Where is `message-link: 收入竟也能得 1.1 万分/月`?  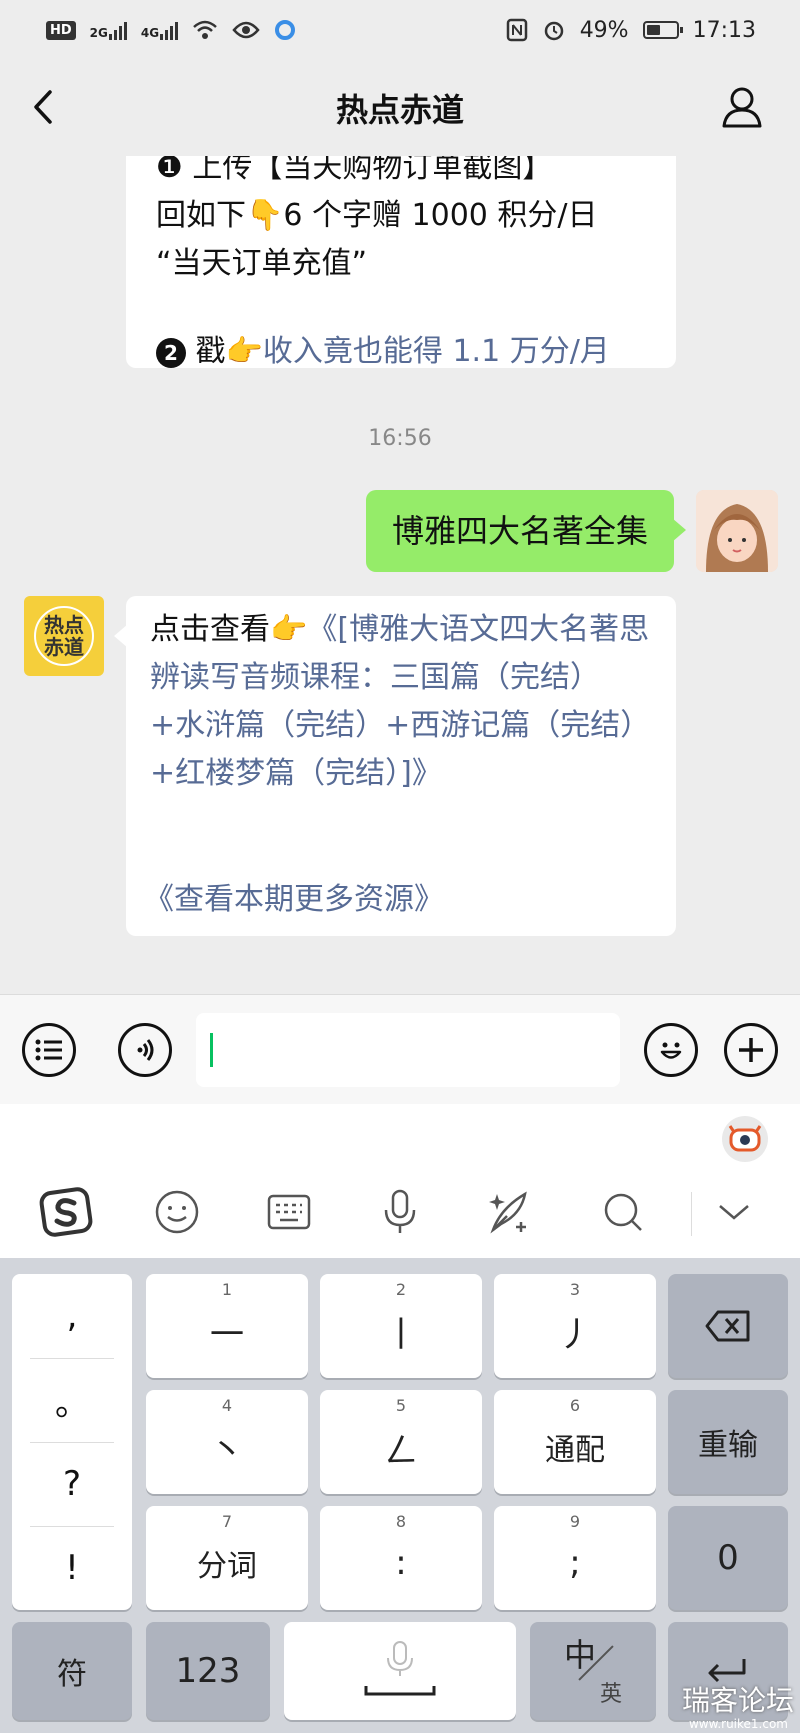
message-link: 收入竟也能得 1.1 万分/月 is located at coordinates (436, 351).